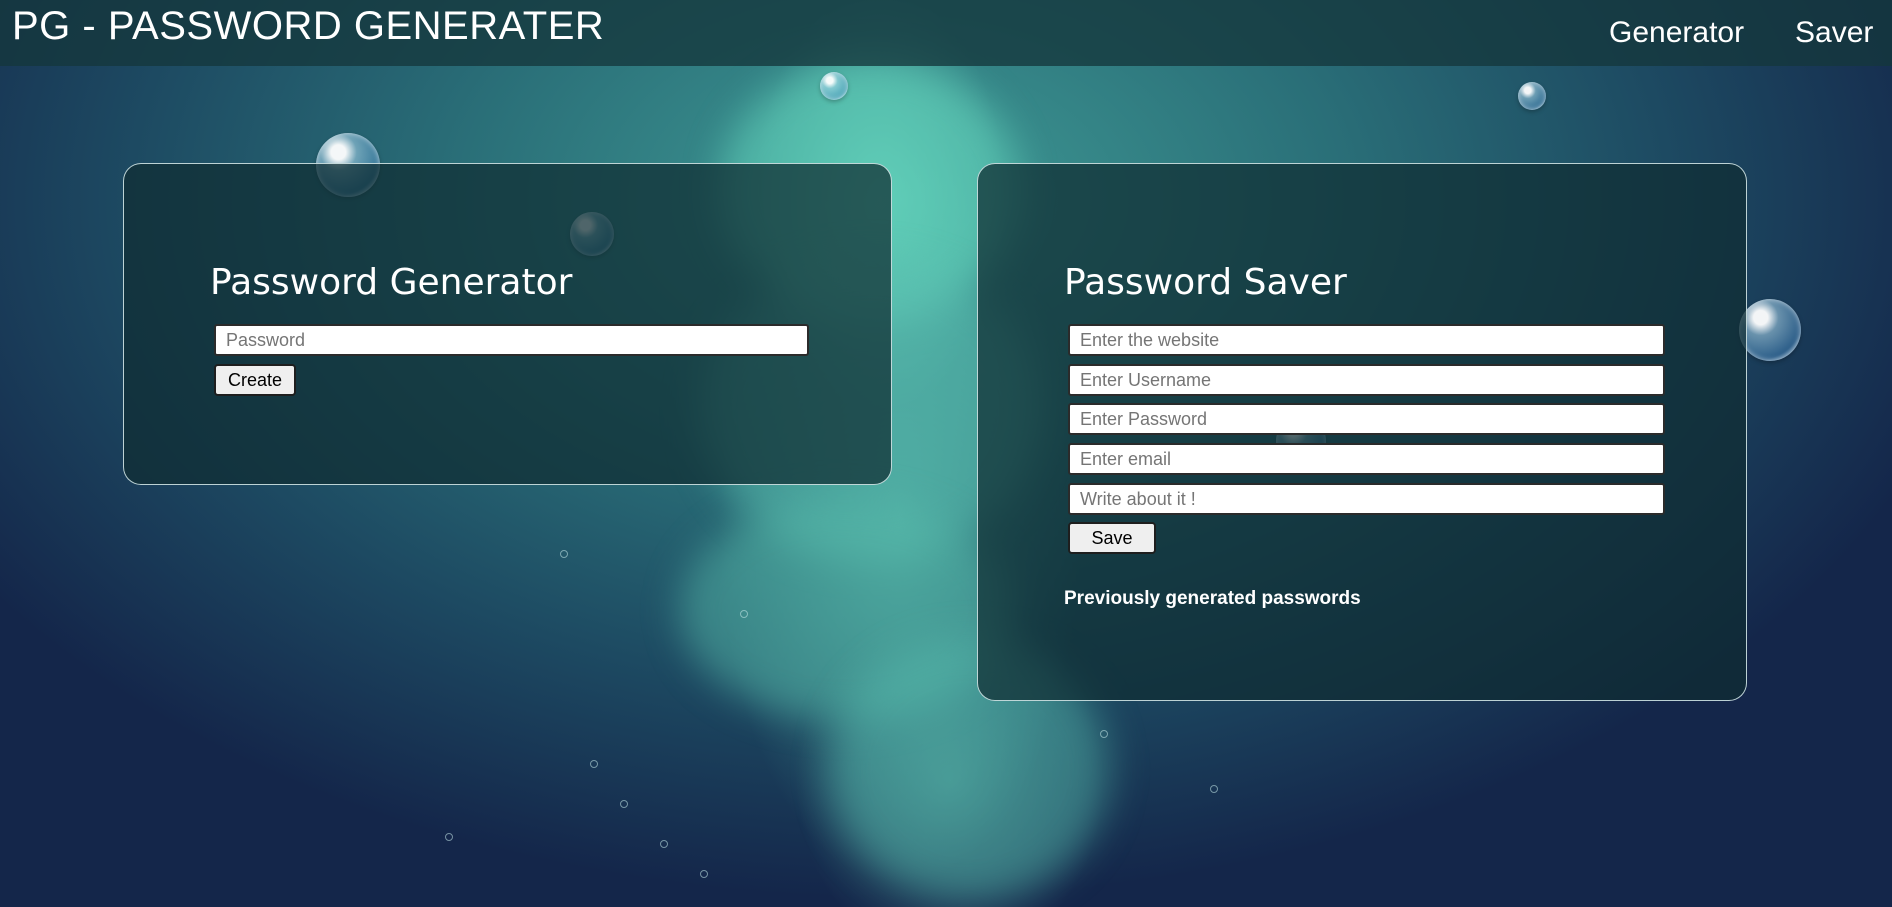 The image size is (1892, 907). I want to click on previous-passwords-heading: Previously generated passwords, so click(1212, 598).